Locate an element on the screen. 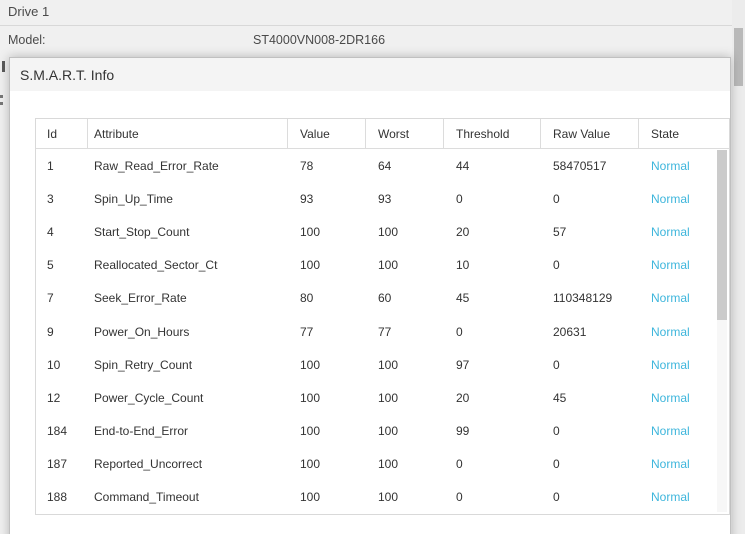 The width and height of the screenshot is (745, 534). cell-threshold: 45 is located at coordinates (463, 298).